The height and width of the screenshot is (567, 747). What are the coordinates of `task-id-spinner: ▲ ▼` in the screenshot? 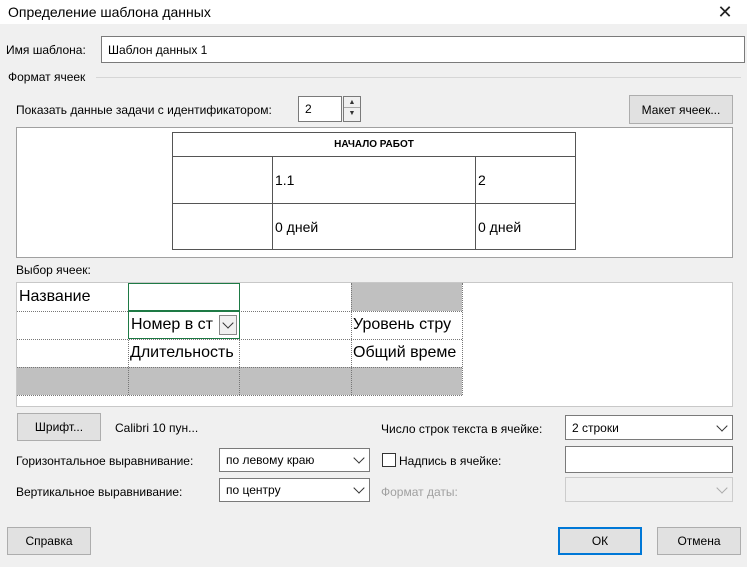 It's located at (352, 109).